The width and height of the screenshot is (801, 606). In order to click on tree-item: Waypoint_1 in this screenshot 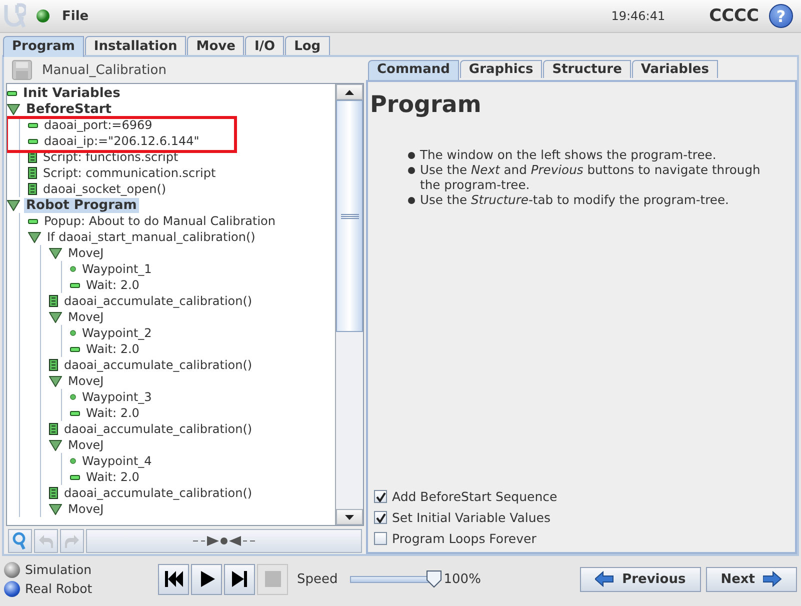, I will do `click(117, 269)`.